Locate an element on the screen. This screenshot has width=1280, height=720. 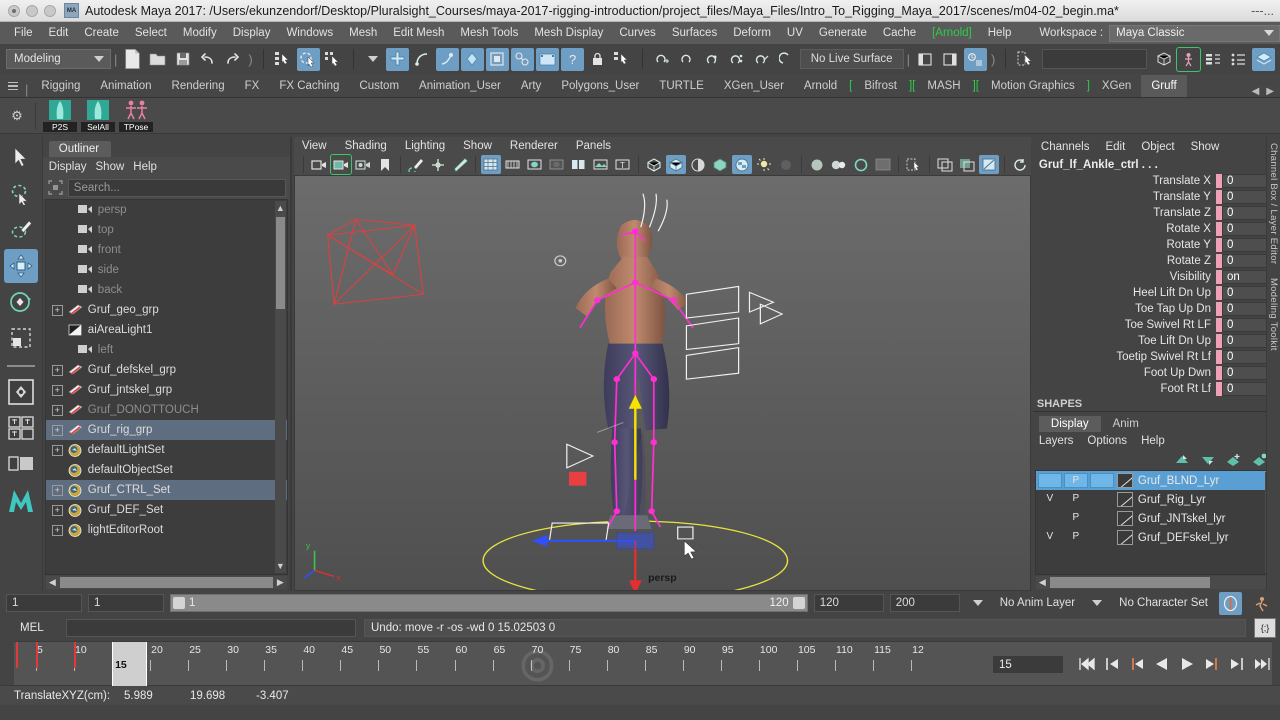
shelf-tab-rigging: Rigging is located at coordinates (60, 86).